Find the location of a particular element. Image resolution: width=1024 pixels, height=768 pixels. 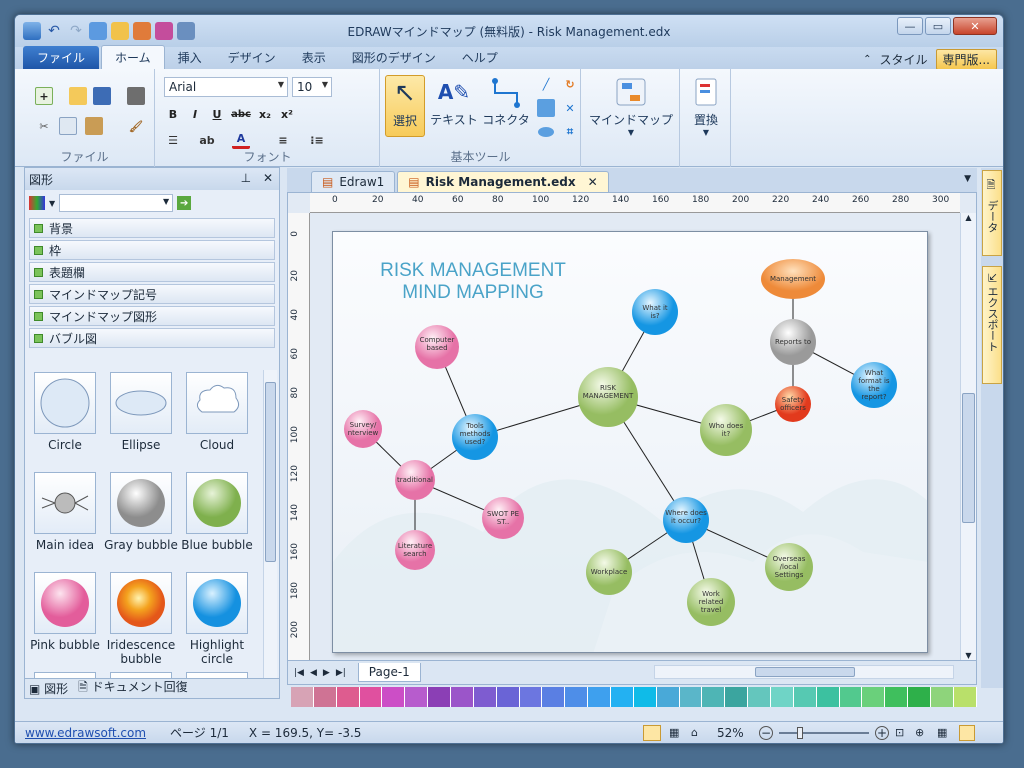

first-page-button: |◀ is located at coordinates (299, 673).